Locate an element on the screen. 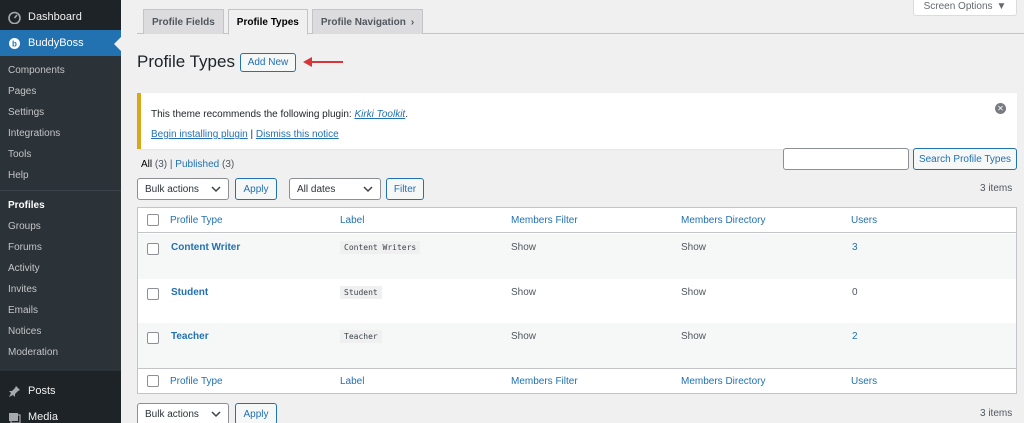 This screenshot has height=423, width=1024. search-profile-types-button: Search Profile Types is located at coordinates (965, 159).